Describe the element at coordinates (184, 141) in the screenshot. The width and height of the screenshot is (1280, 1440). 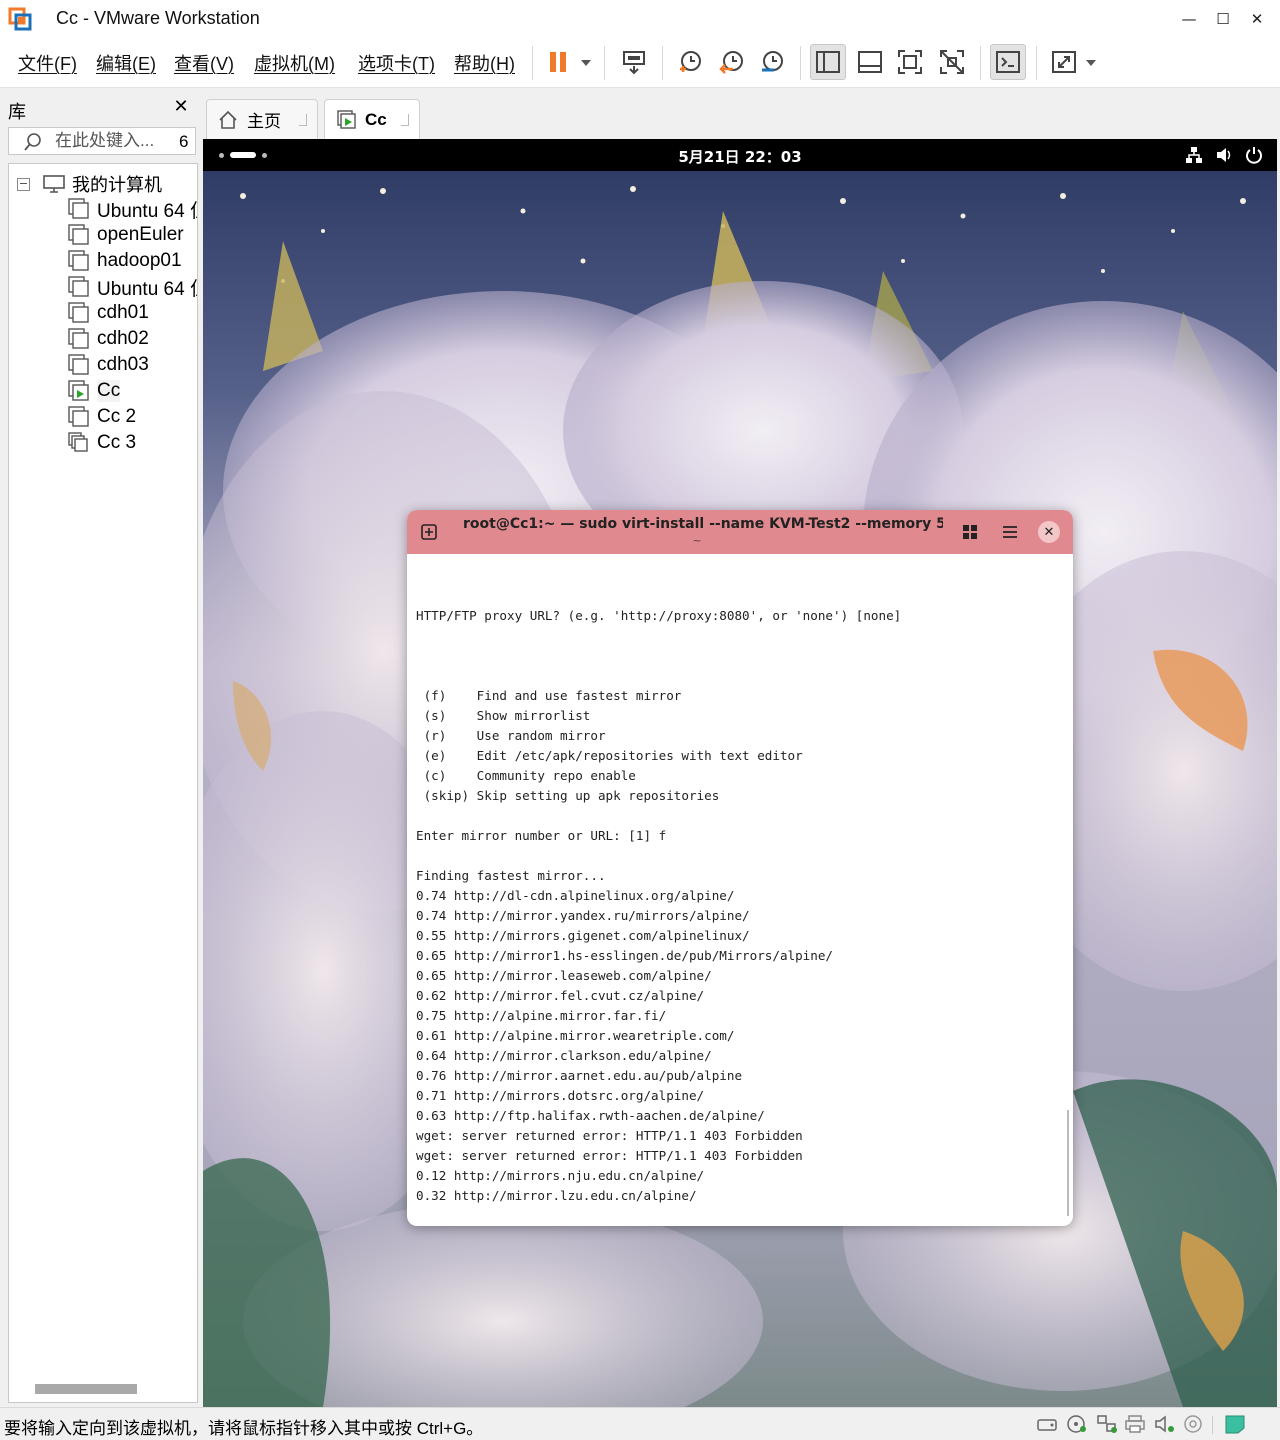
I see `search-count: 6` at that location.